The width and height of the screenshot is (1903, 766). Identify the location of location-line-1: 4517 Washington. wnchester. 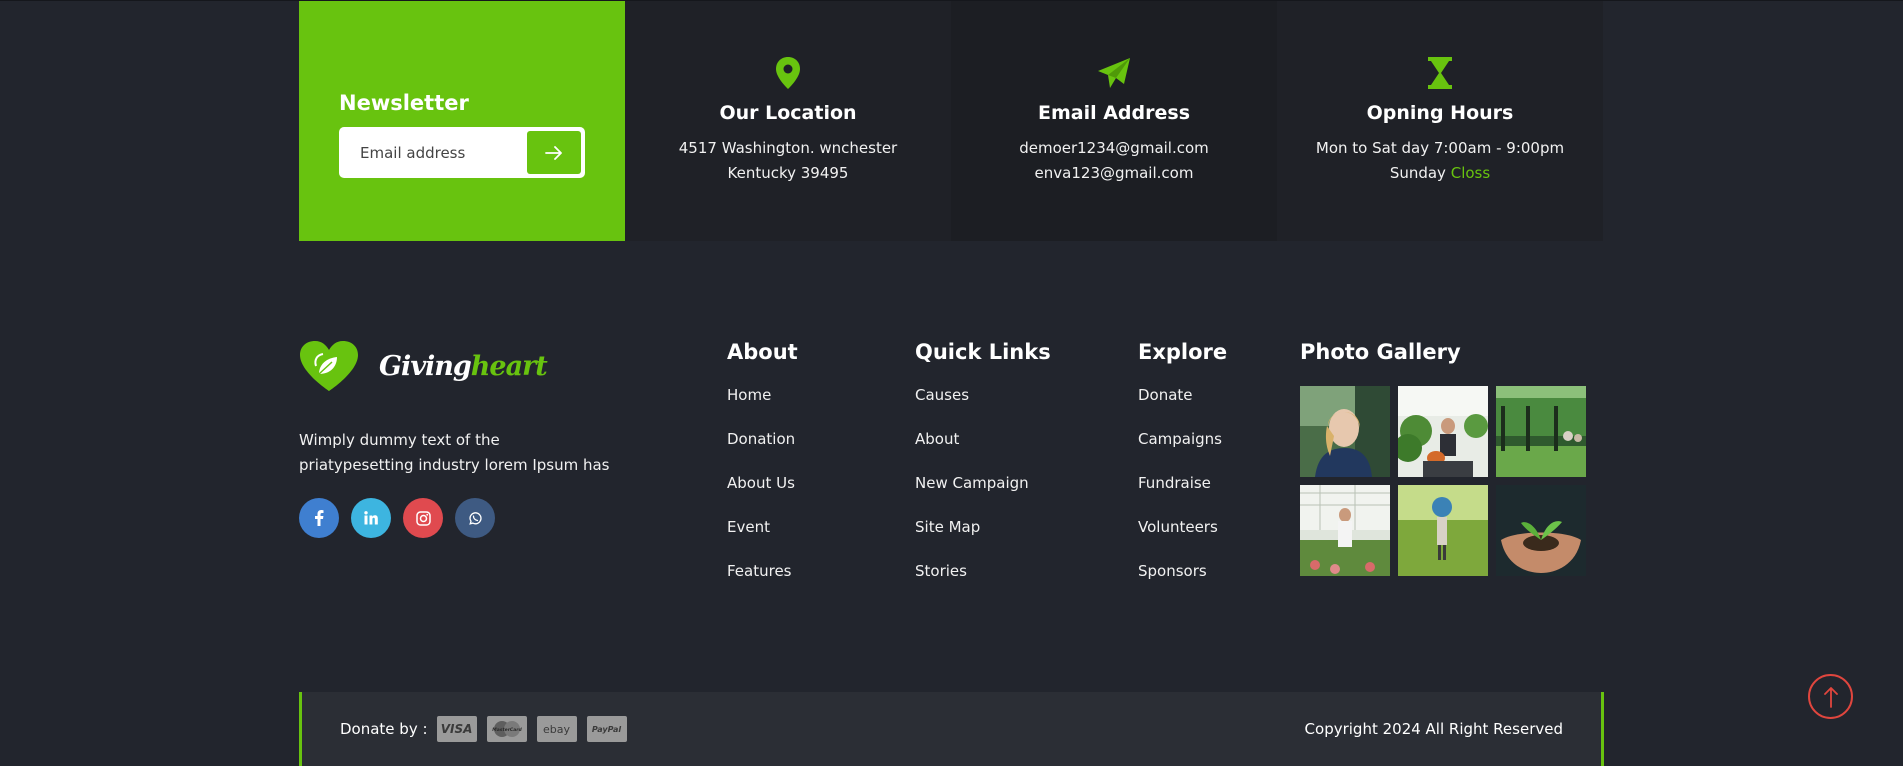
(788, 148).